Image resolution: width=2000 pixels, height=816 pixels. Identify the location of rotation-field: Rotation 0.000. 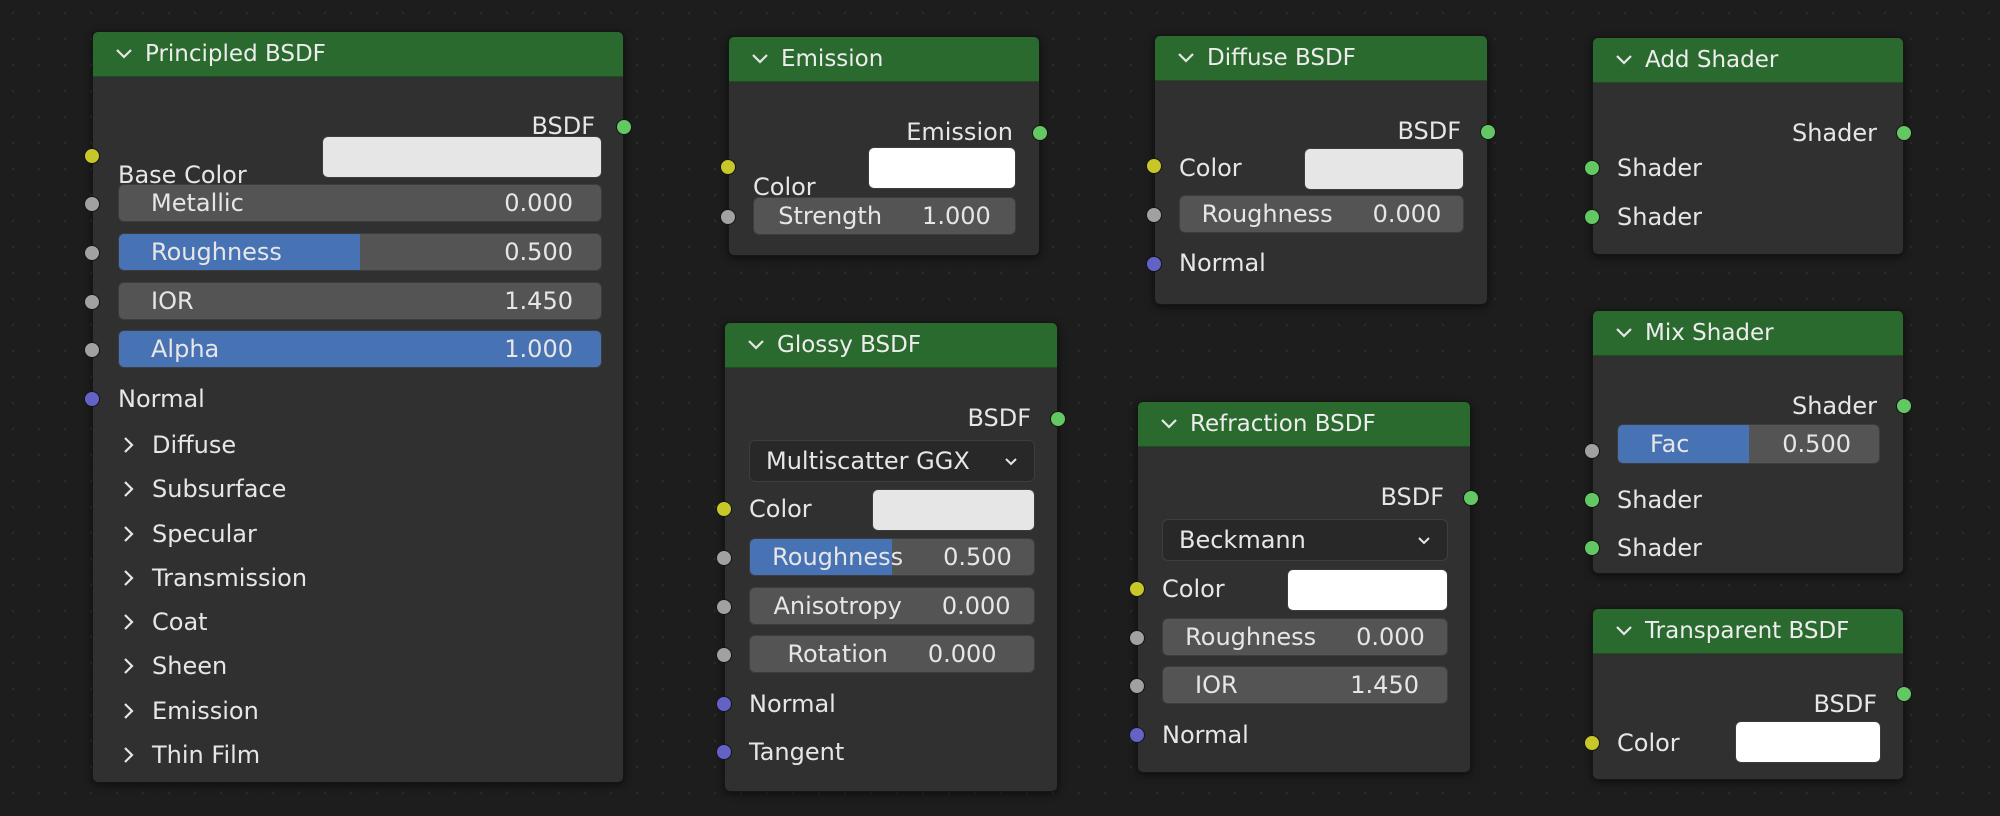
(892, 654).